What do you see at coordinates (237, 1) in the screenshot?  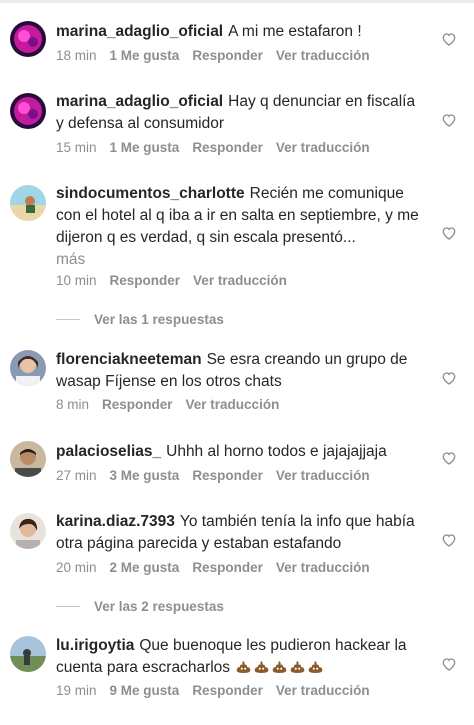 I see `top-divider` at bounding box center [237, 1].